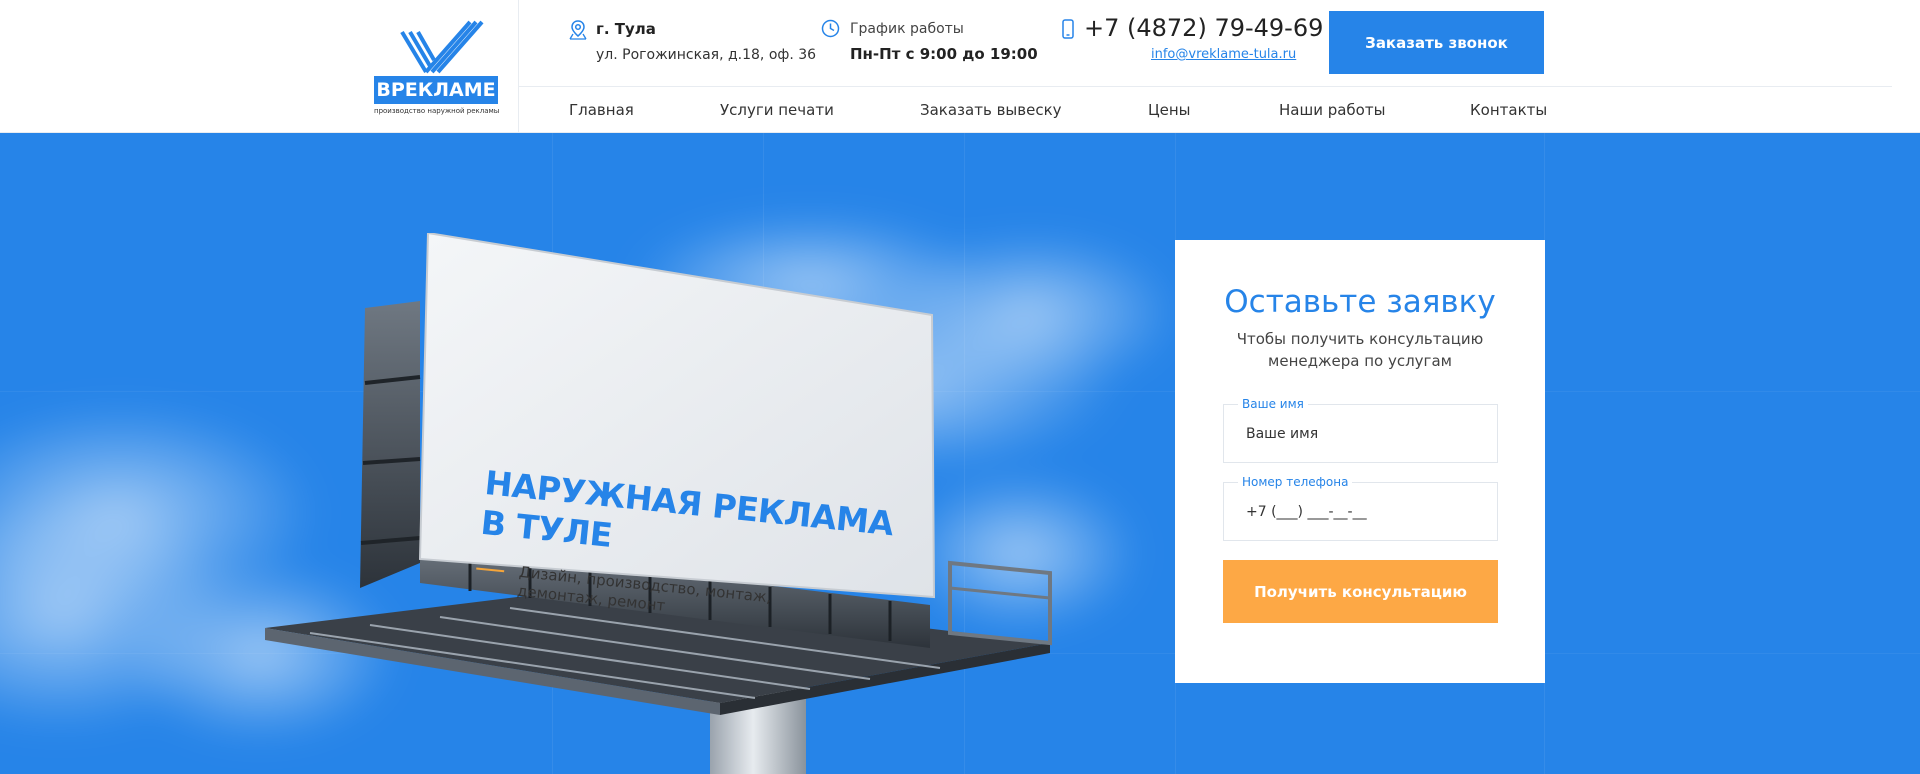 This screenshot has width=1920, height=774. I want to click on order-callback-button: Заказать звонок, so click(1436, 42).